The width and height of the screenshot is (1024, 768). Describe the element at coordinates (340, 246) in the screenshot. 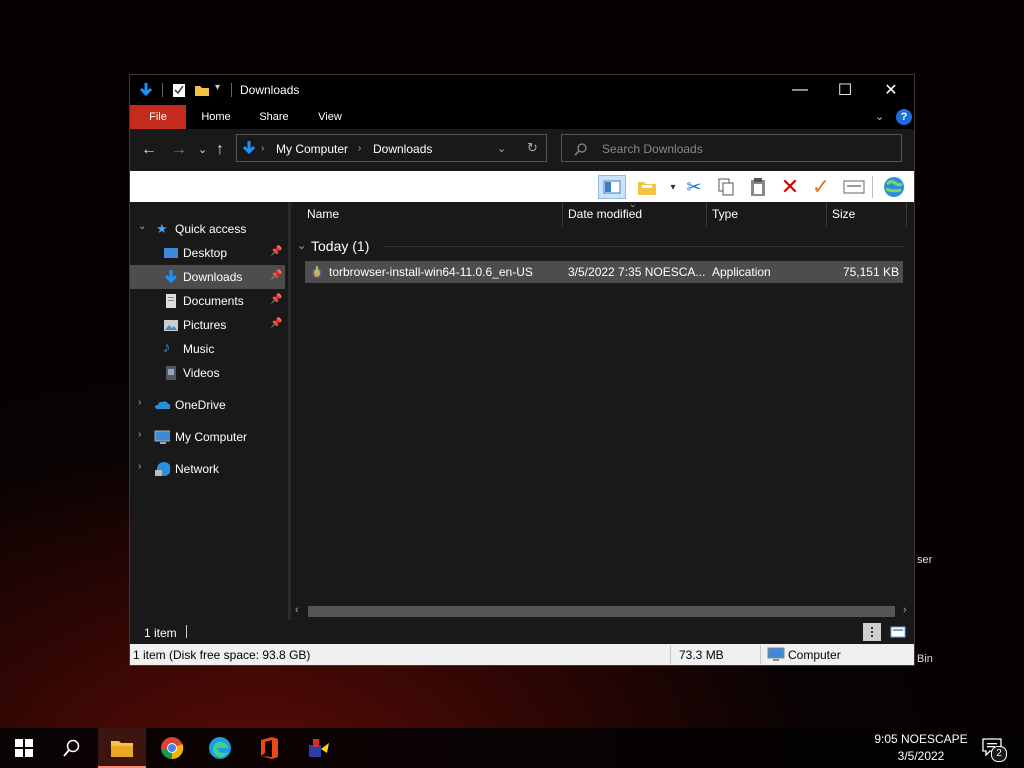

I see `group-header-today: Today (1)` at that location.